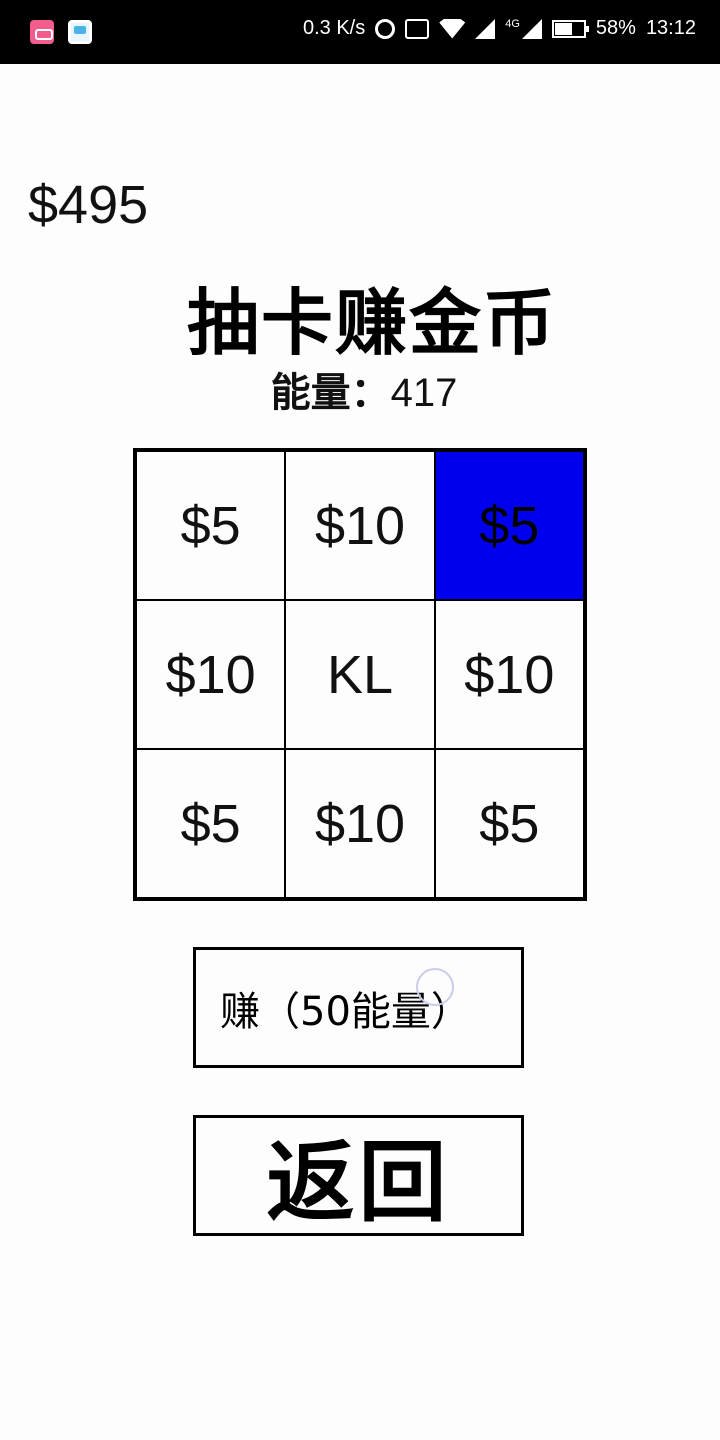 This screenshot has width=720, height=1440. Describe the element at coordinates (570, 28) in the screenshot. I see `battery-icon` at that location.